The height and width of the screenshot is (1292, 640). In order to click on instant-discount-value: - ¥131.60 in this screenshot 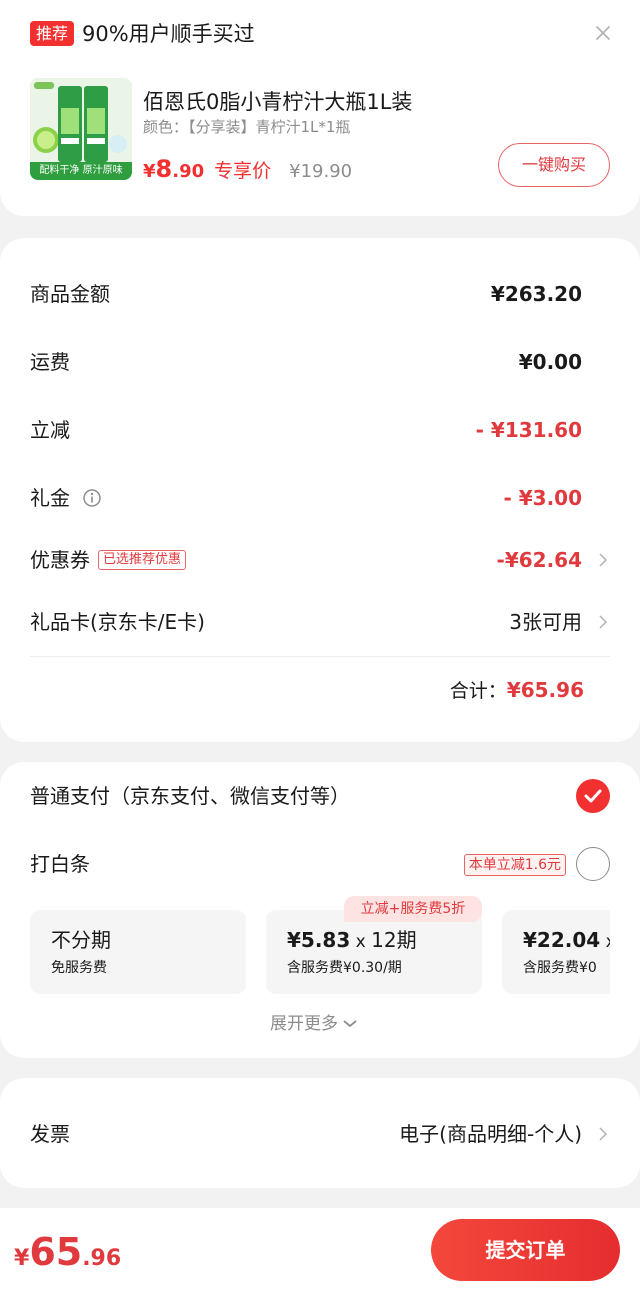, I will do `click(528, 430)`.